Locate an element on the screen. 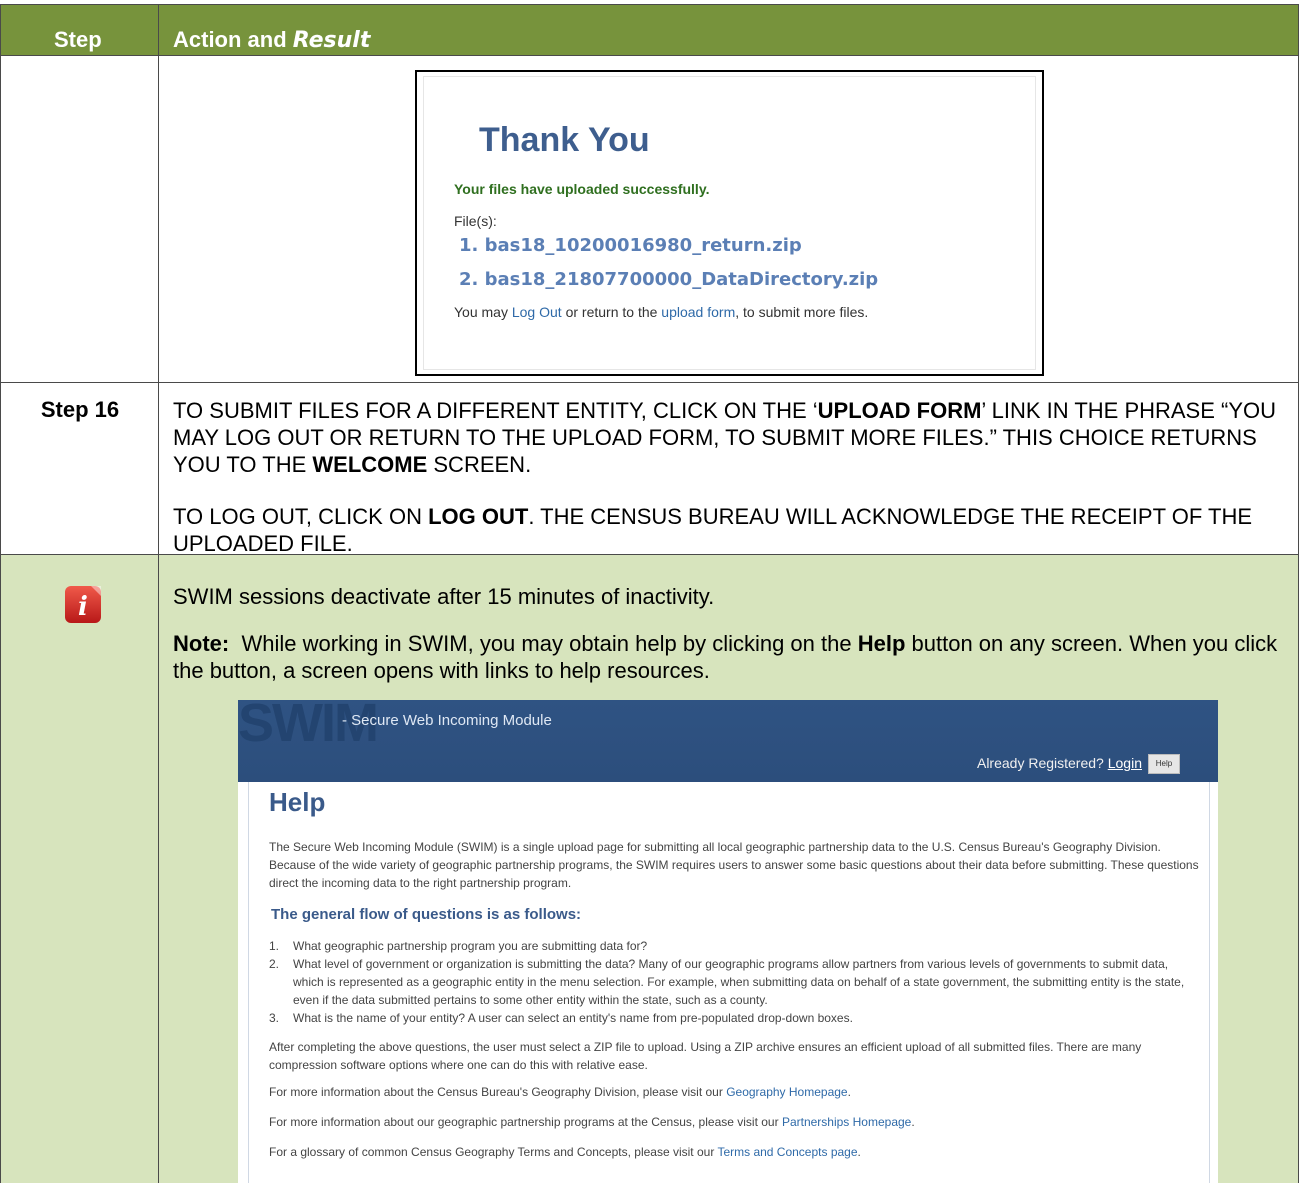  header-action: Action and Result is located at coordinates (272, 40).